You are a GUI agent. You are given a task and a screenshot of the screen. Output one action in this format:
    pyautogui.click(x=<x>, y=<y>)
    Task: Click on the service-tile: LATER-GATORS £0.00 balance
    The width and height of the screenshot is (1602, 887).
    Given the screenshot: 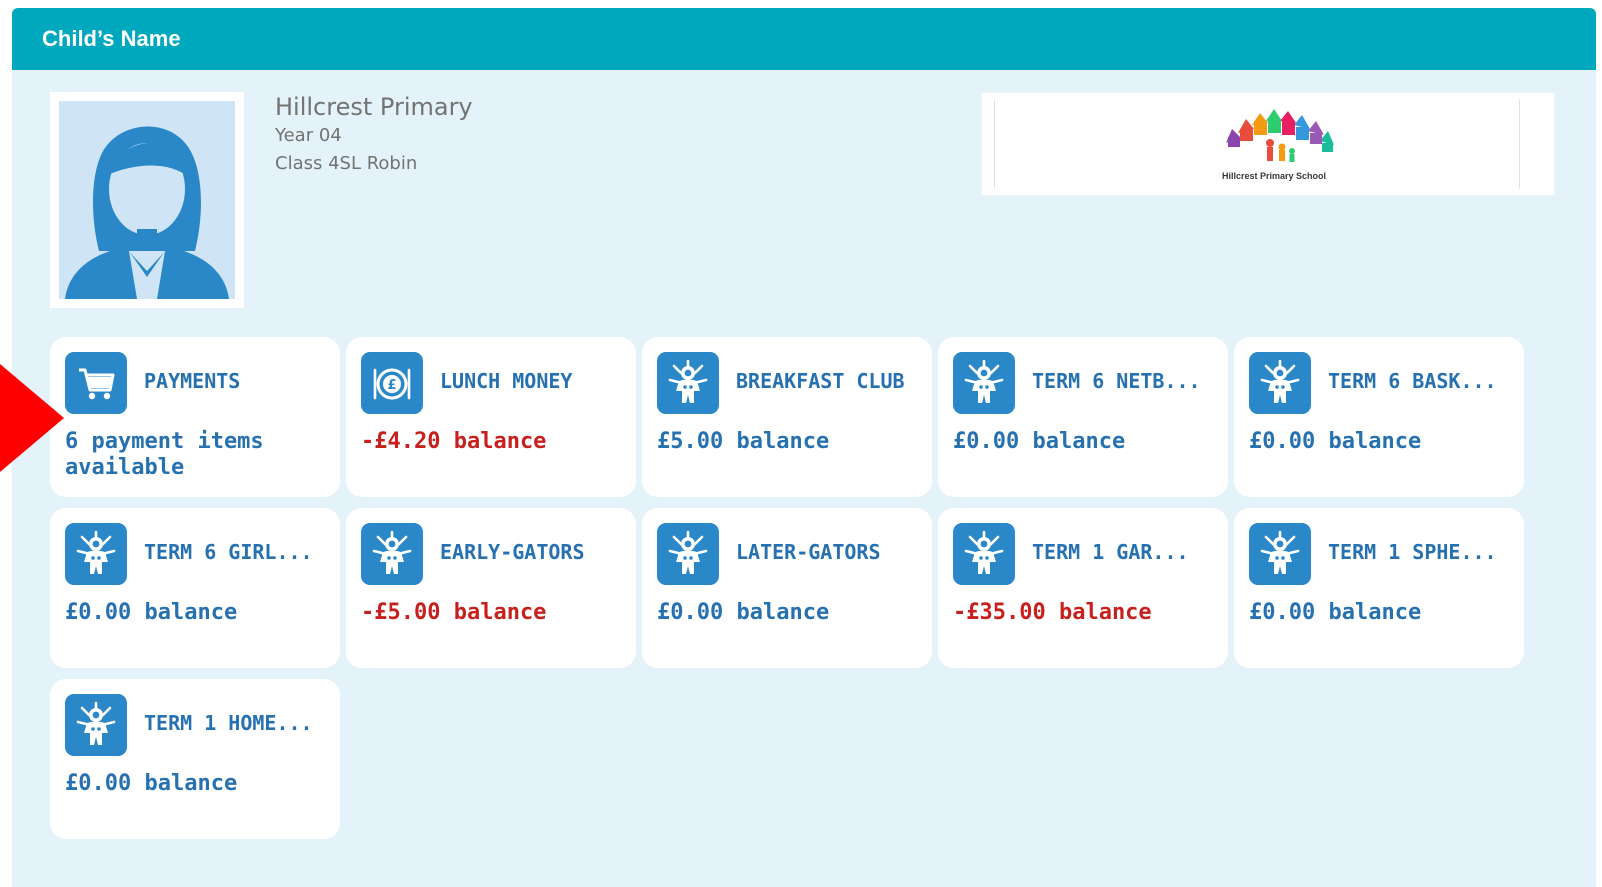 What is the action you would take?
    pyautogui.click(x=787, y=588)
    